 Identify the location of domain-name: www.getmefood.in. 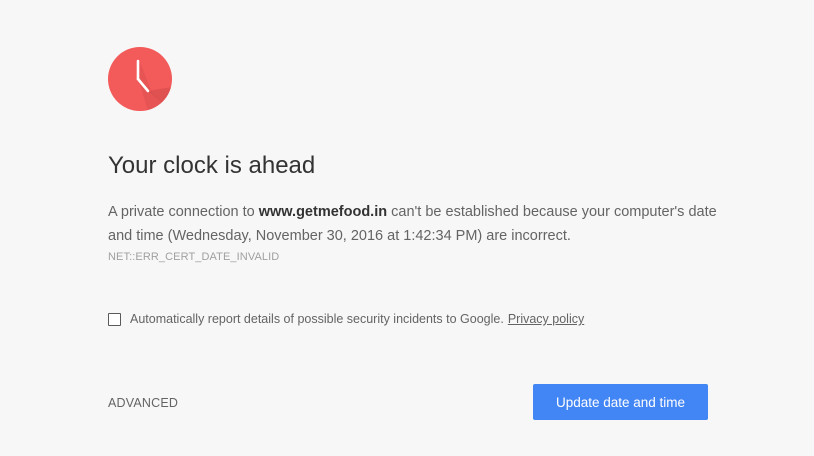
(323, 212).